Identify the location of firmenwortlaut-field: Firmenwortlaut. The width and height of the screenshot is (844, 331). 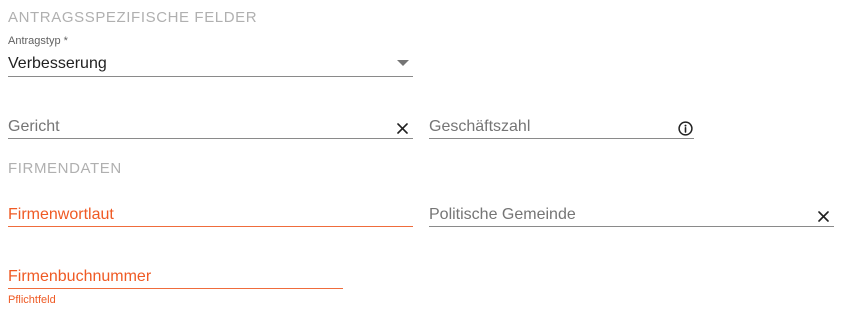
(210, 215).